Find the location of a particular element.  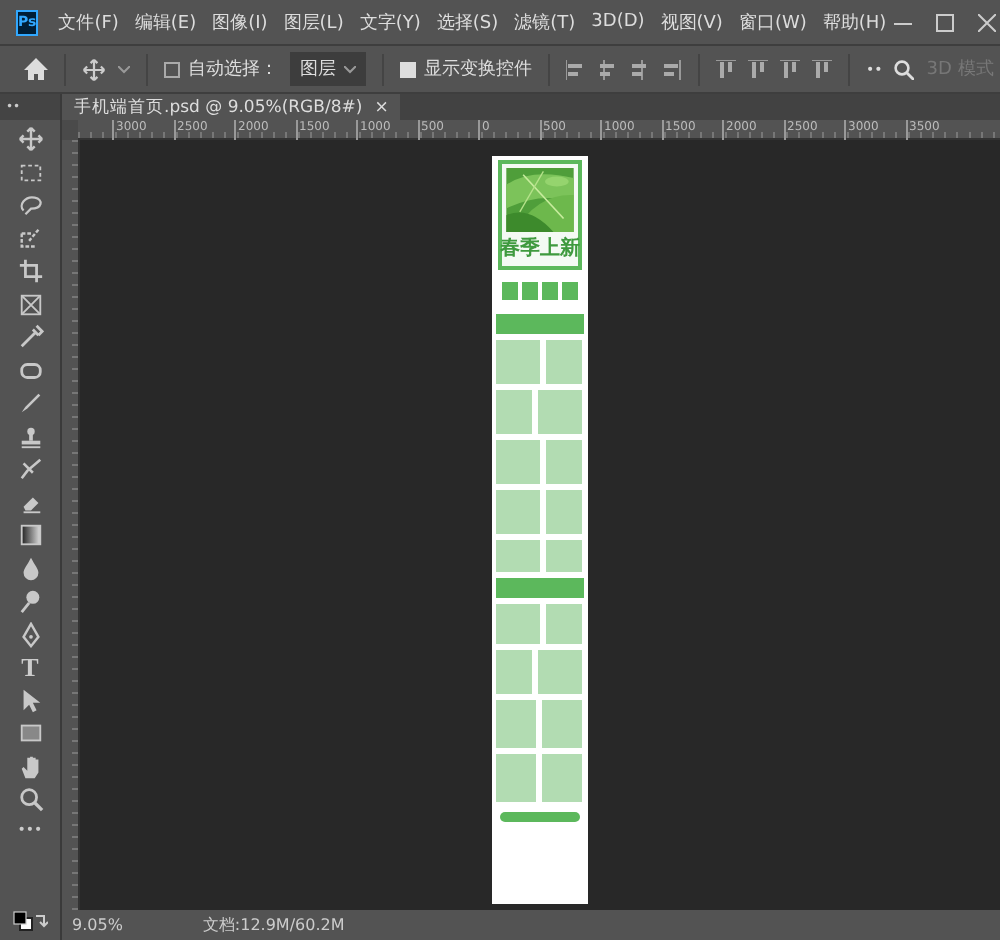

brush-selection-icon is located at coordinates (30, 238).